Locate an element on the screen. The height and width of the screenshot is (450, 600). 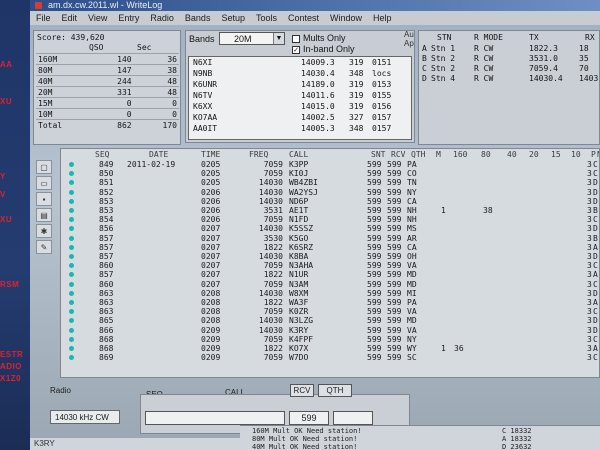
menu-item-contest: Contest is located at coordinates (303, 18).